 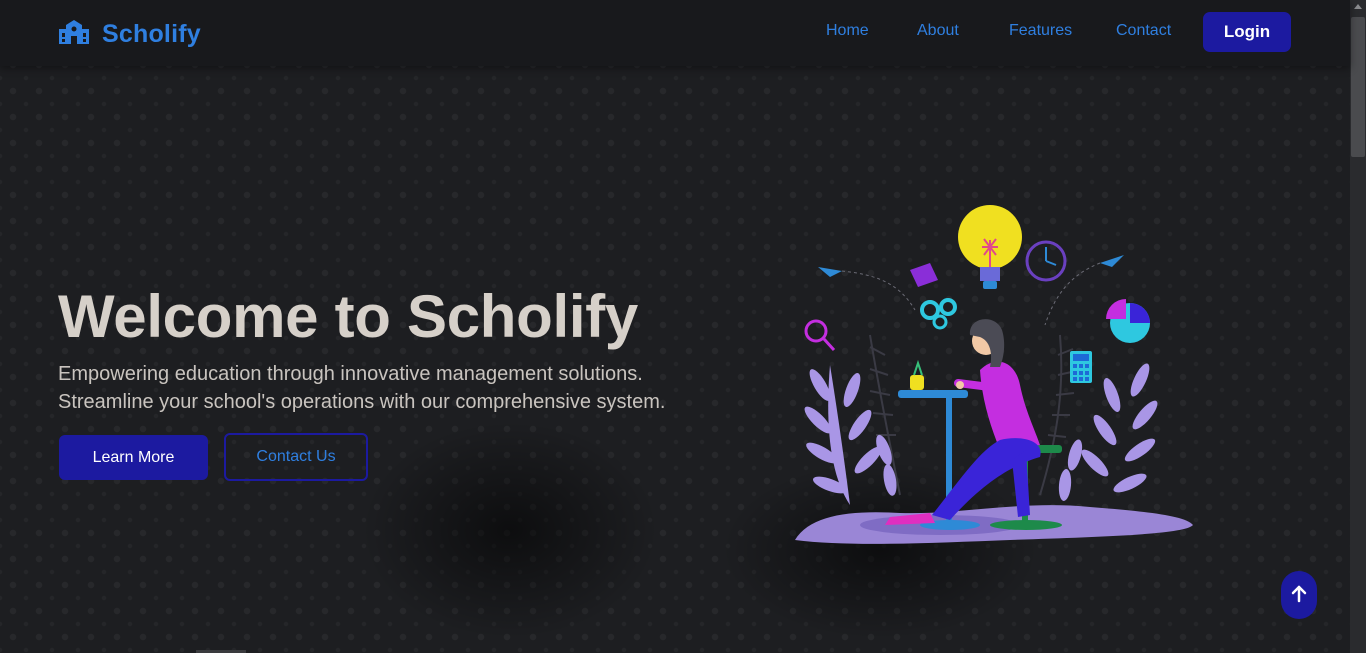 What do you see at coordinates (847, 31) in the screenshot?
I see `nav-link-home: Home` at bounding box center [847, 31].